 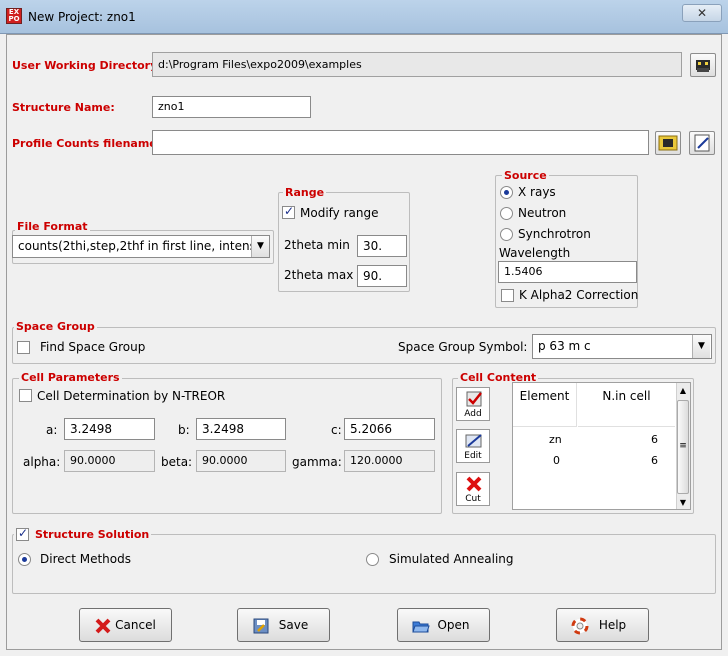 What do you see at coordinates (474, 484) in the screenshot?
I see `delete-icon` at bounding box center [474, 484].